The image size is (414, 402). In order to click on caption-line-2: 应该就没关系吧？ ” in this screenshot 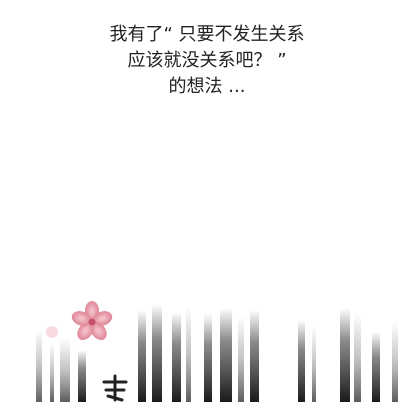, I will do `click(207, 60)`.